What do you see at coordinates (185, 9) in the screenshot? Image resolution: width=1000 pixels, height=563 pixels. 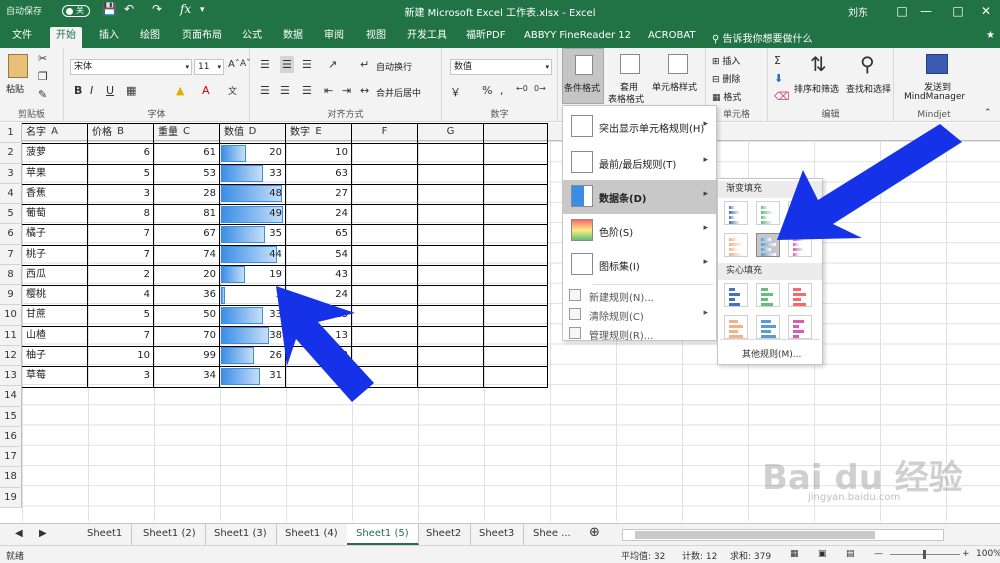 I see `insert-function-icon: fx` at bounding box center [185, 9].